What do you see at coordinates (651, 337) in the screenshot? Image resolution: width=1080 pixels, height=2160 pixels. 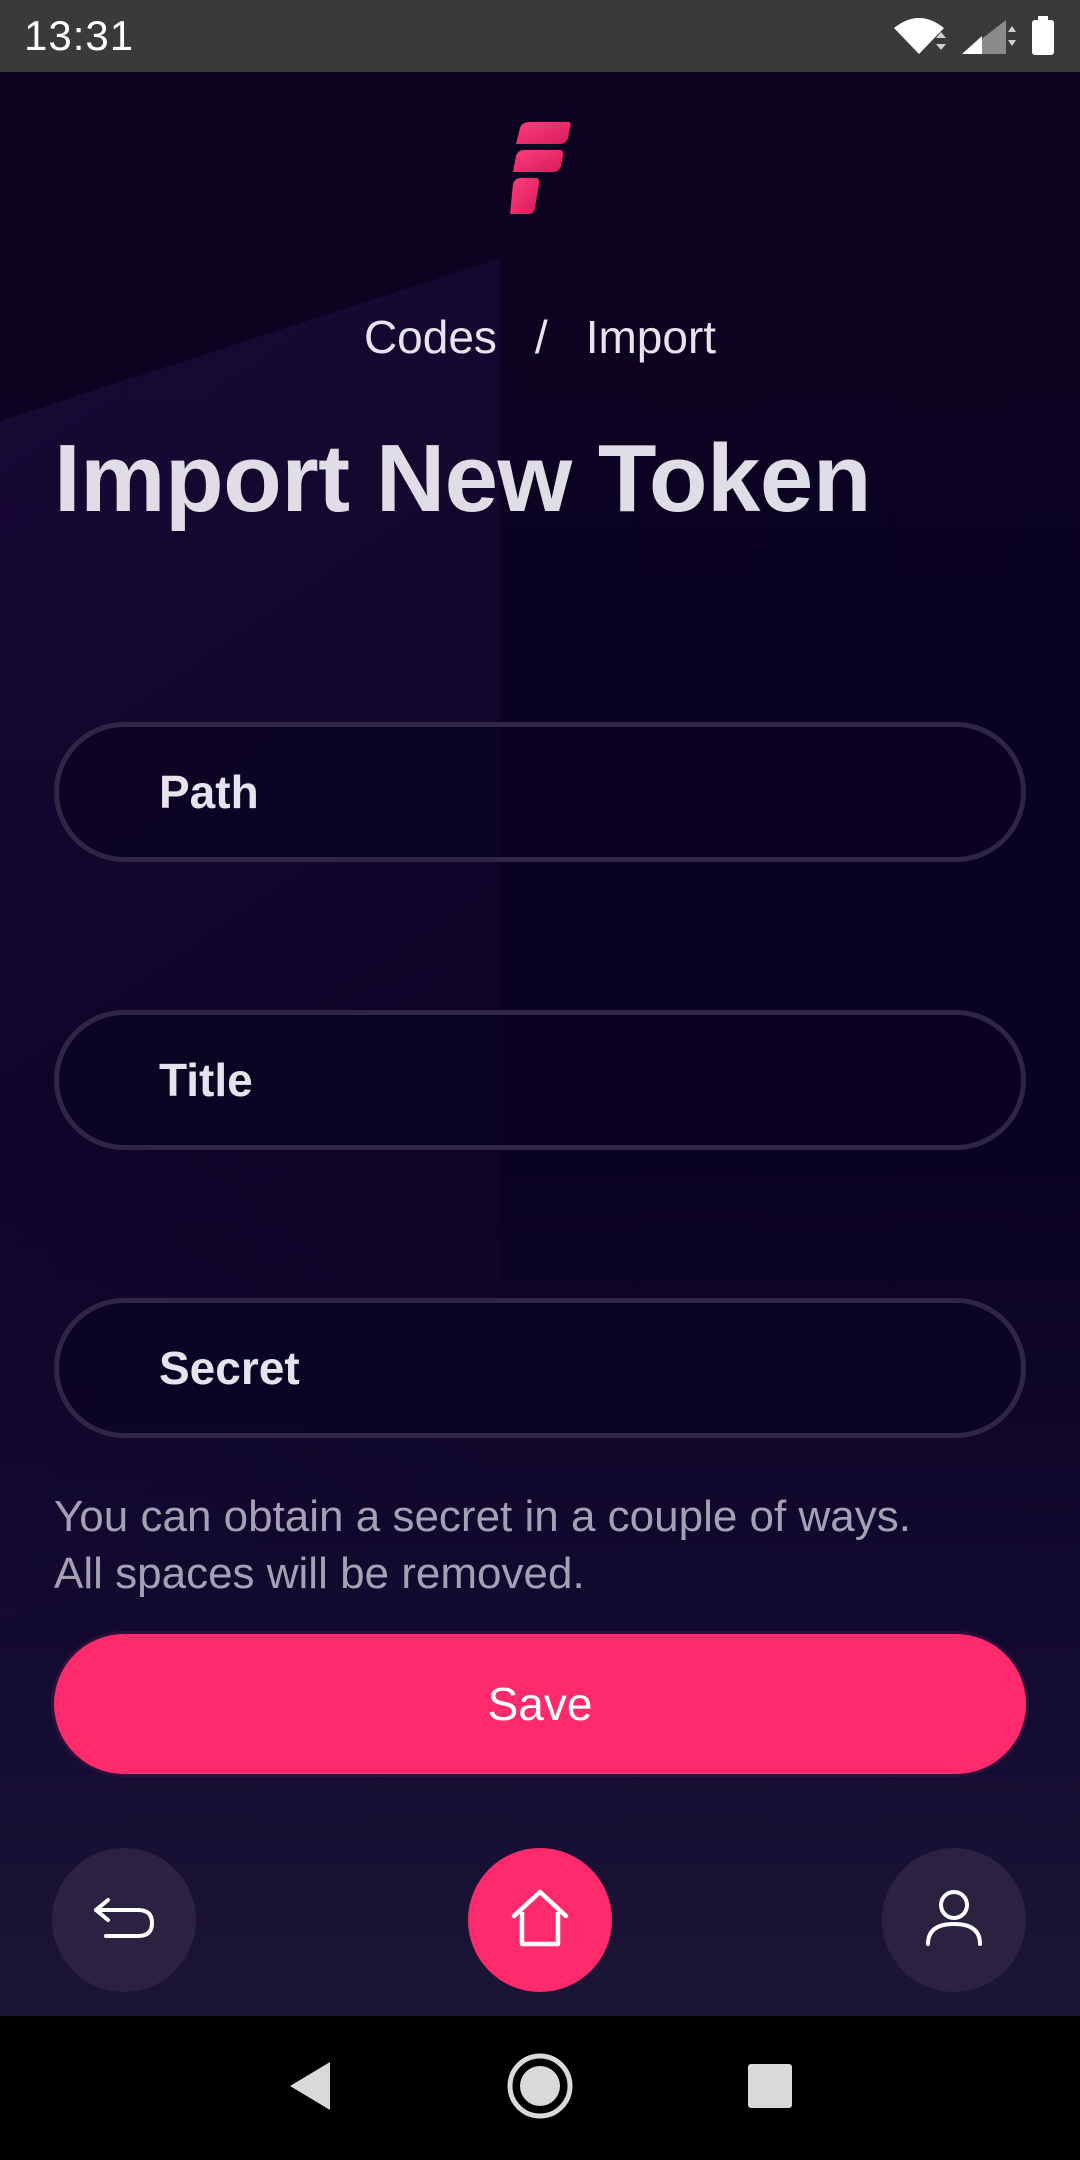 I see `breadcrumb-import: Import` at bounding box center [651, 337].